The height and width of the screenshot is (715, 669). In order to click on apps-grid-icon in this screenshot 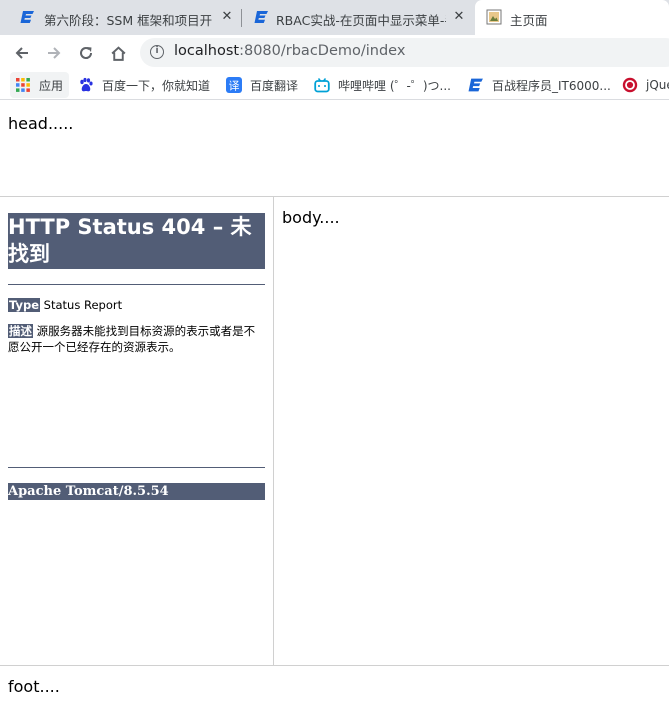, I will do `click(23, 85)`.